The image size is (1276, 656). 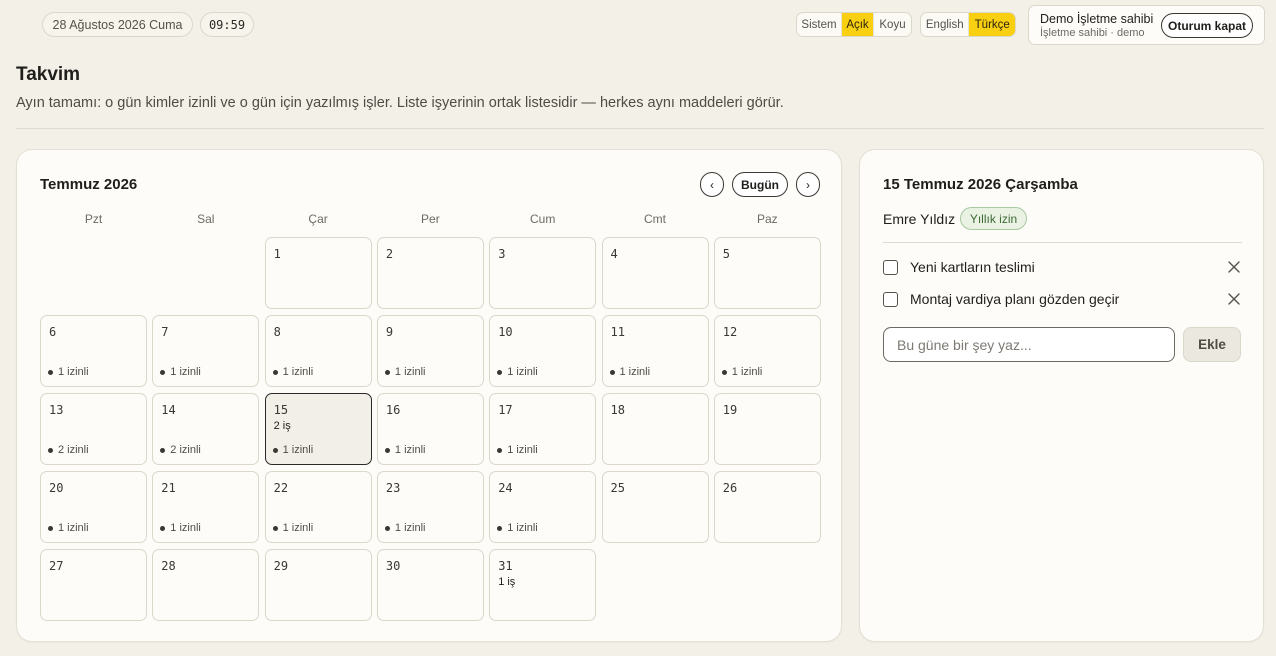 What do you see at coordinates (655, 429) in the screenshot?
I see `calendar-day-cell: 18` at bounding box center [655, 429].